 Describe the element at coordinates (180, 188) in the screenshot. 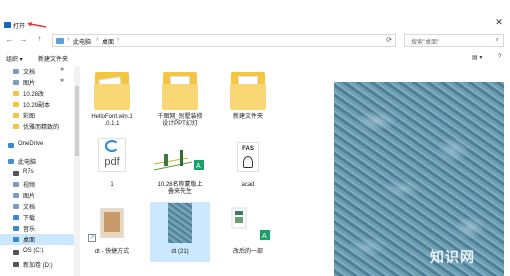

I see `file-name: 10.28名称蒙版上 叠来先生` at that location.